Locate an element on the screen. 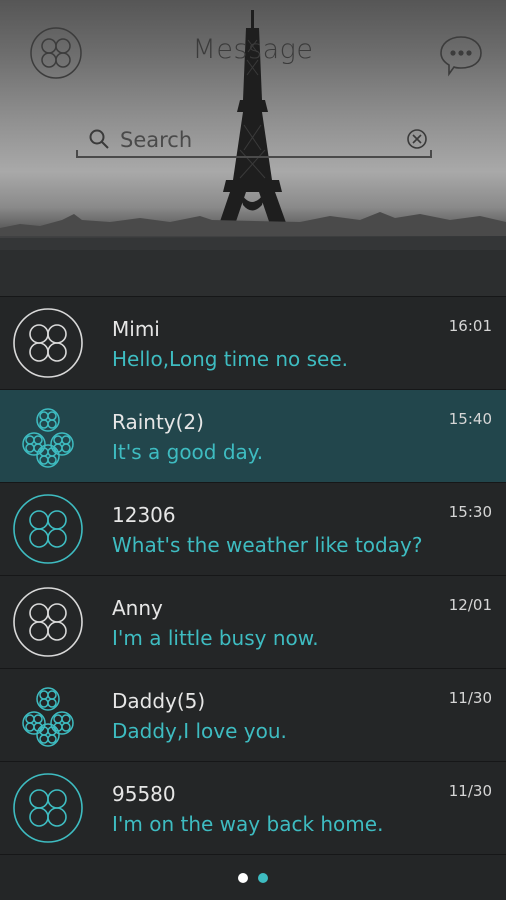 The height and width of the screenshot is (900, 506). chat-bubble-more-icon is located at coordinates (461, 56).